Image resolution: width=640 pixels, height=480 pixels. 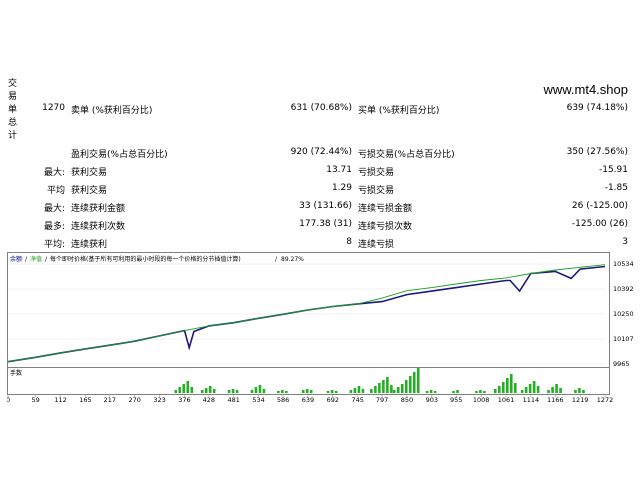 What do you see at coordinates (341, 188) in the screenshot?
I see `avg-profit-value: 1.29` at bounding box center [341, 188].